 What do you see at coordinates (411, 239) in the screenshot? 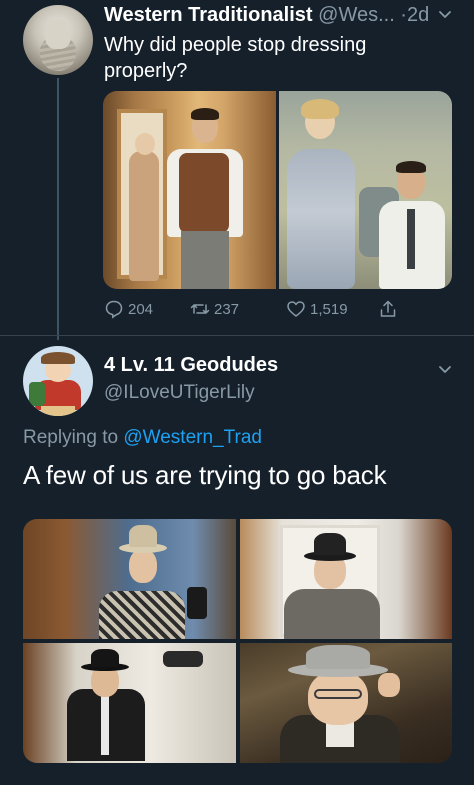
I see `man-tie` at bounding box center [411, 239].